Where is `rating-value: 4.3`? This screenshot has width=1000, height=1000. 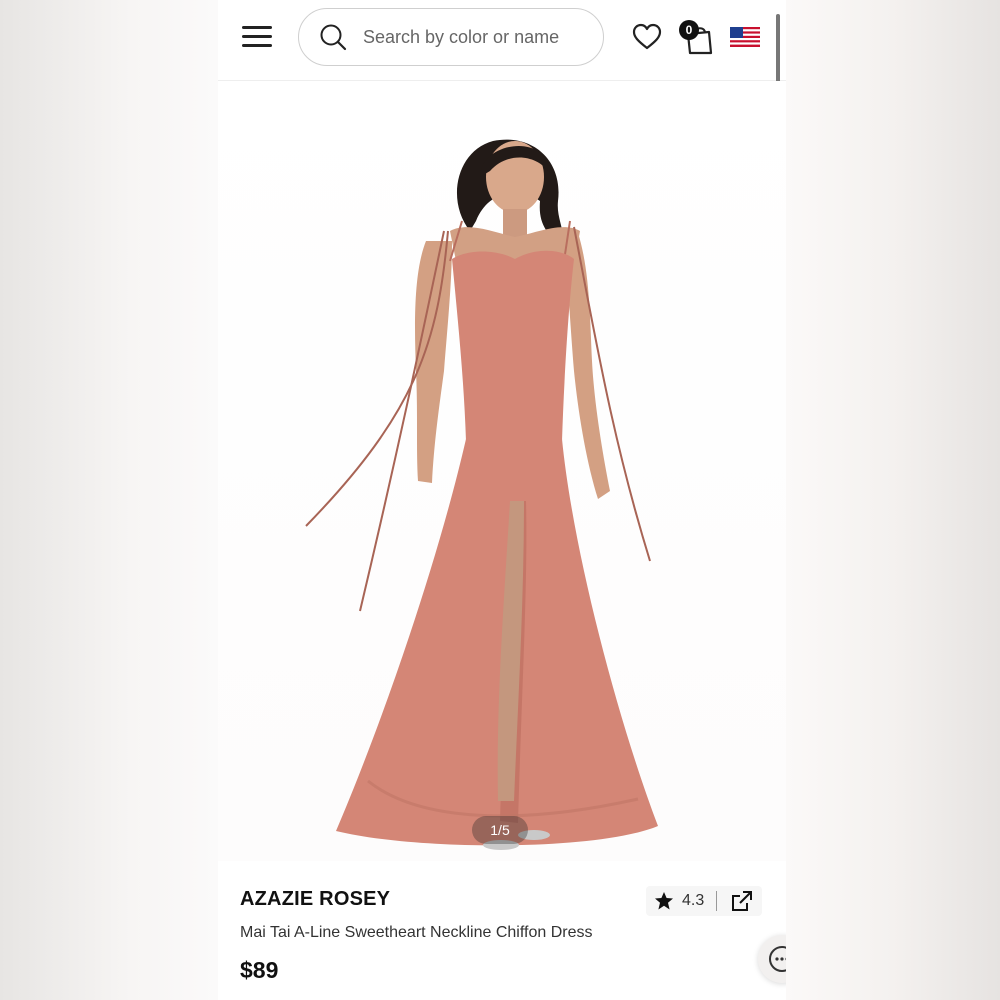 rating-value: 4.3 is located at coordinates (693, 900).